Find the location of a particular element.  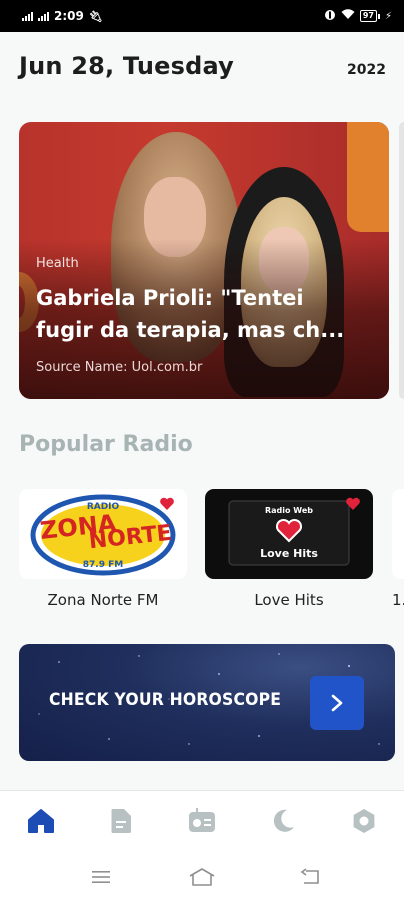

news-title-line-1: Gabriela Prioli: "Tentei is located at coordinates (170, 298).